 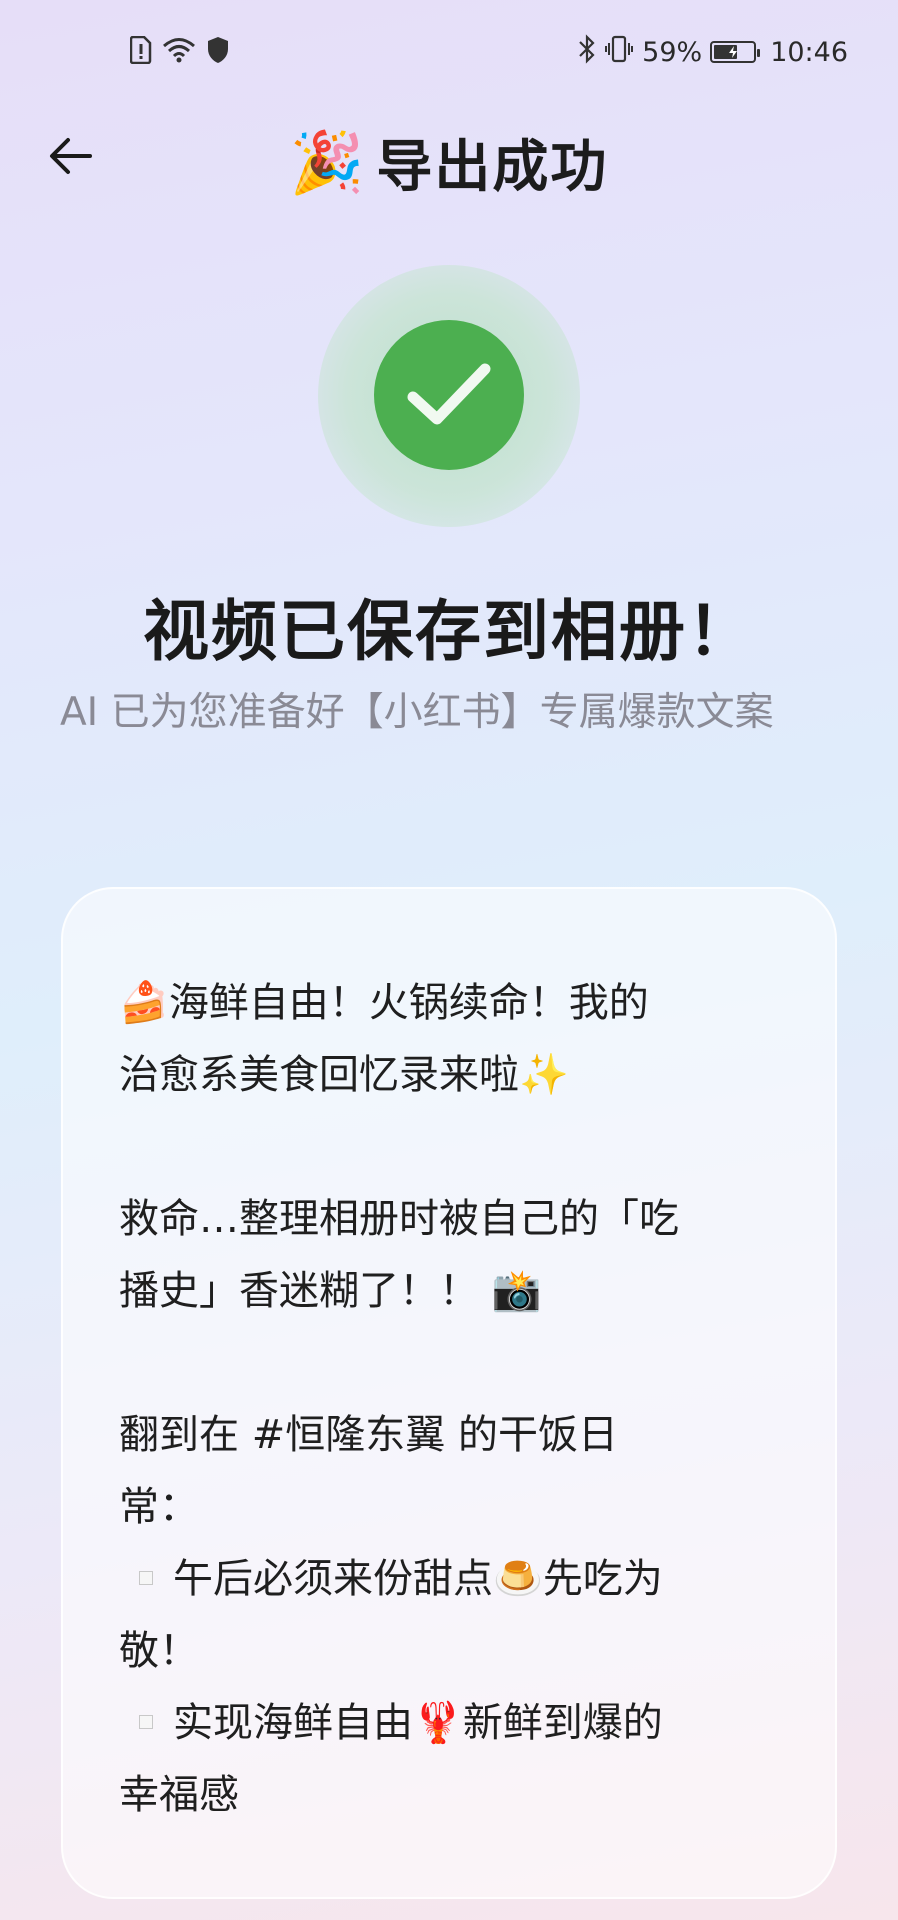 What do you see at coordinates (518, 1579) in the screenshot?
I see `pudding-emoji: 🍮` at bounding box center [518, 1579].